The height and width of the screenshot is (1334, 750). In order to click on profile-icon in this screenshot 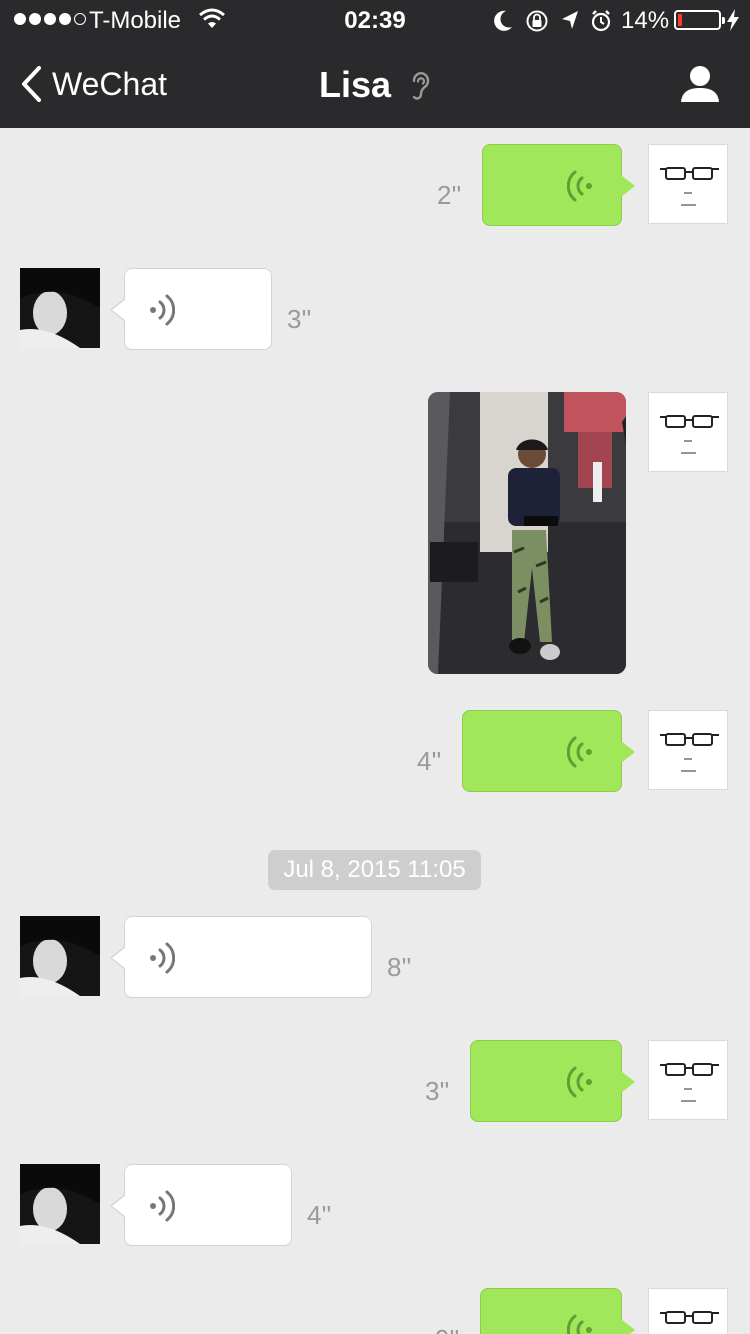, I will do `click(700, 84)`.